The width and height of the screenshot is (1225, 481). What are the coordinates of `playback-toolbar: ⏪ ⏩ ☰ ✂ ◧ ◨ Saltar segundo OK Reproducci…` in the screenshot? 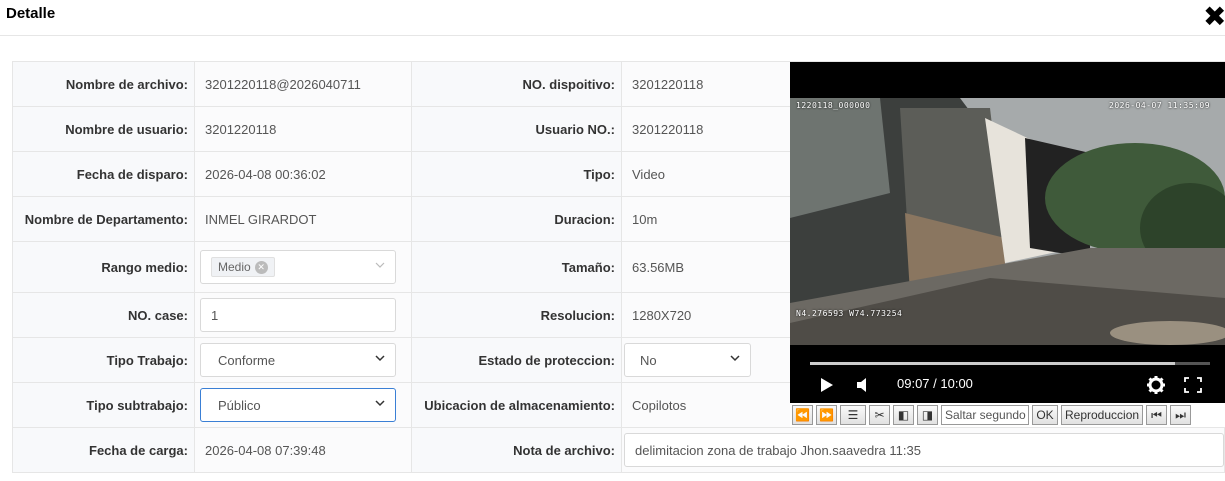 It's located at (1007, 415).